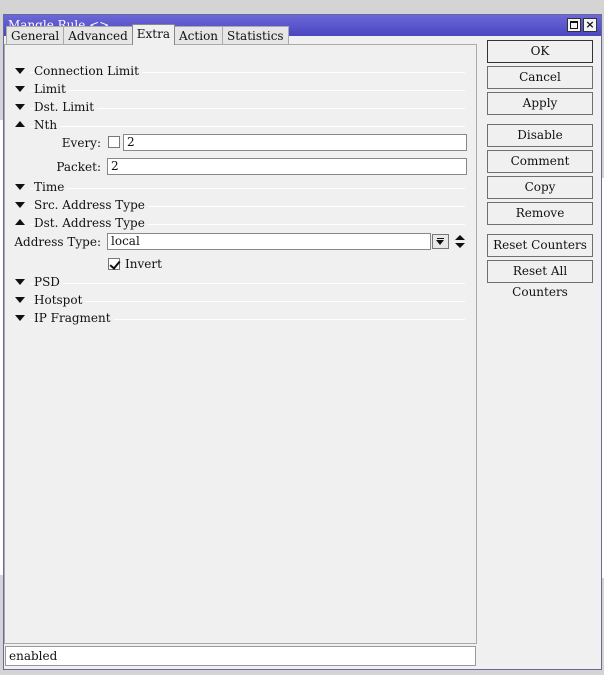 The image size is (604, 675). I want to click on tab-advanced: Advanced, so click(98, 35).